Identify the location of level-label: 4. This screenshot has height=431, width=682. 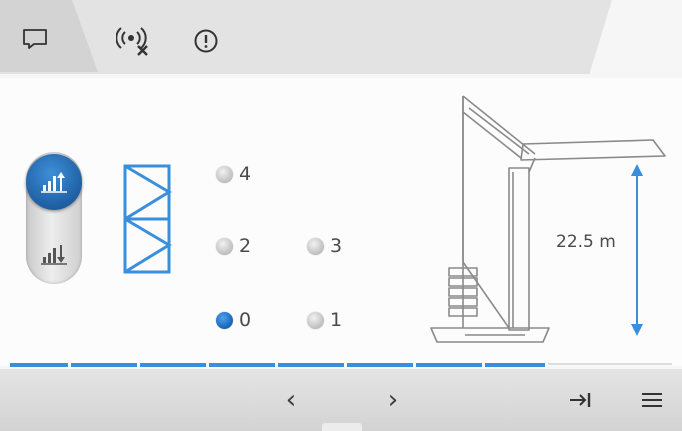
(245, 174).